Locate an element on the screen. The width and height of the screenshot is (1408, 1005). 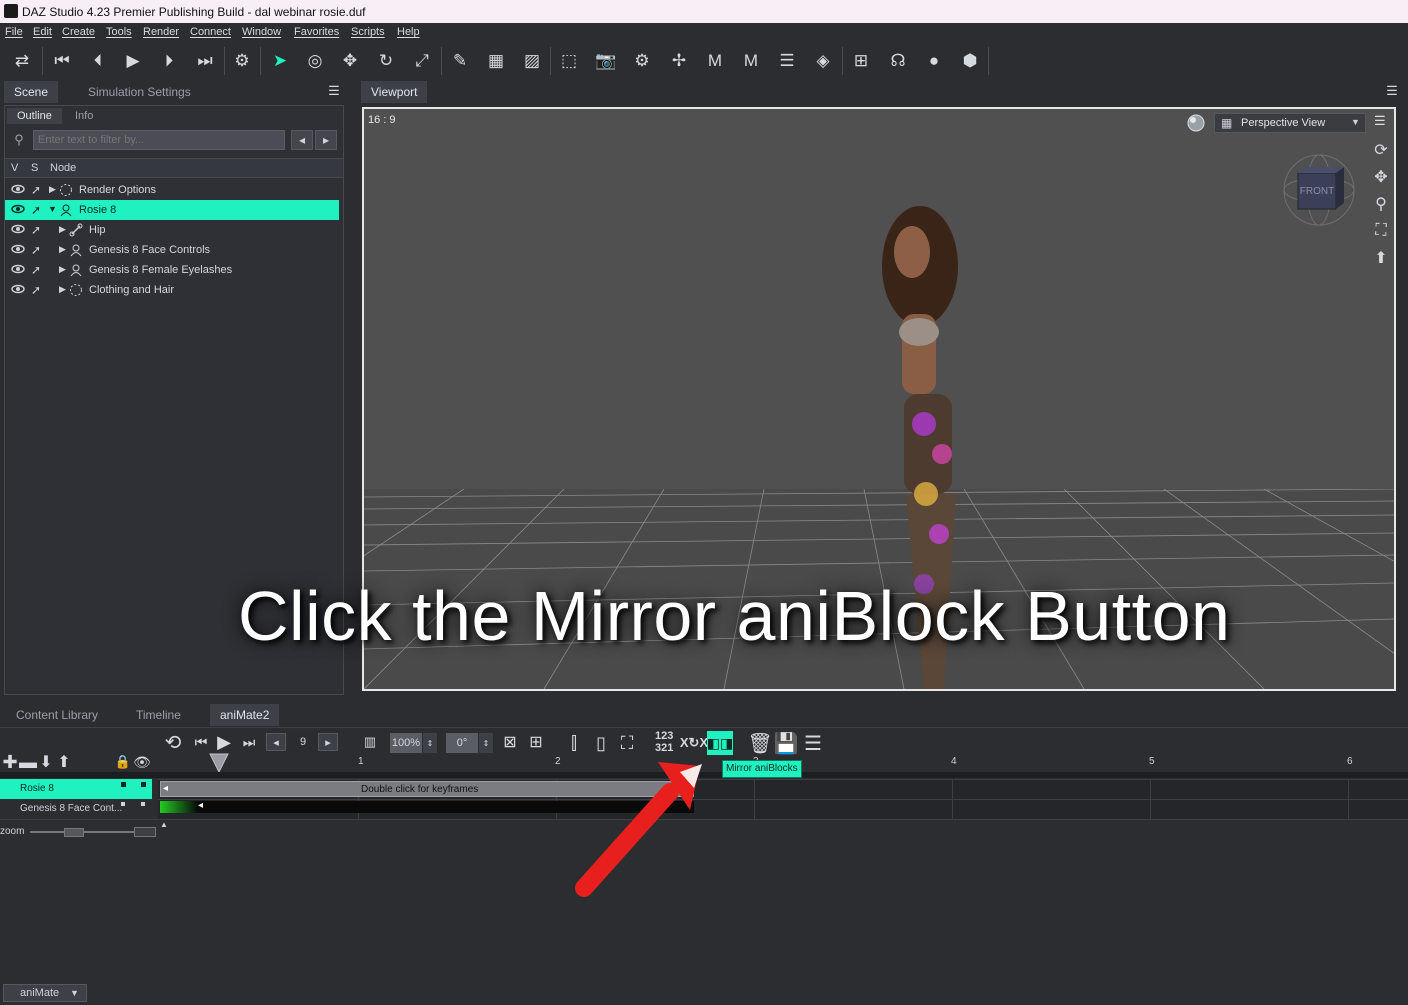
zoom-slider-end is located at coordinates (145, 832).